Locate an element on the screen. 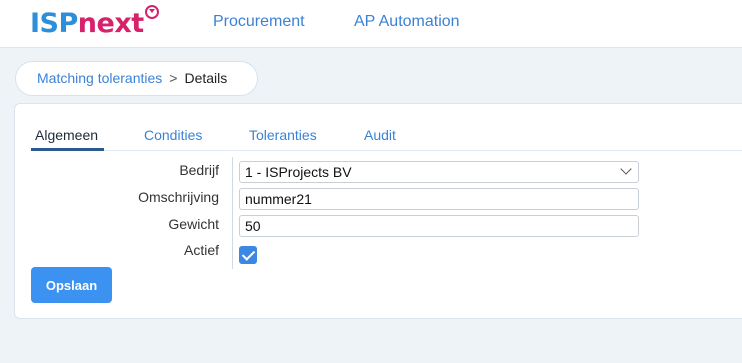 This screenshot has height=363, width=742. logo-text-isp: ISP is located at coordinates (54, 23).